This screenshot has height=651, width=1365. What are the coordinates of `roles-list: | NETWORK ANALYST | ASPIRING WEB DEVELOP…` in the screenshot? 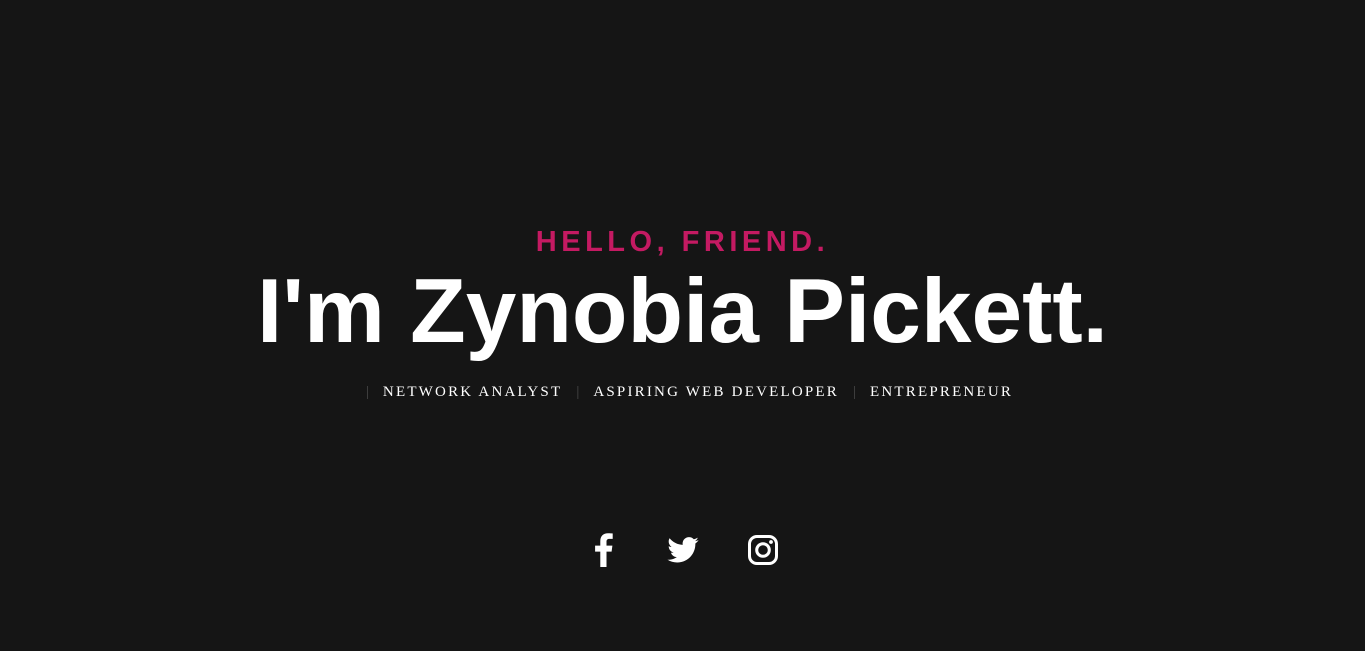 It's located at (682, 392).